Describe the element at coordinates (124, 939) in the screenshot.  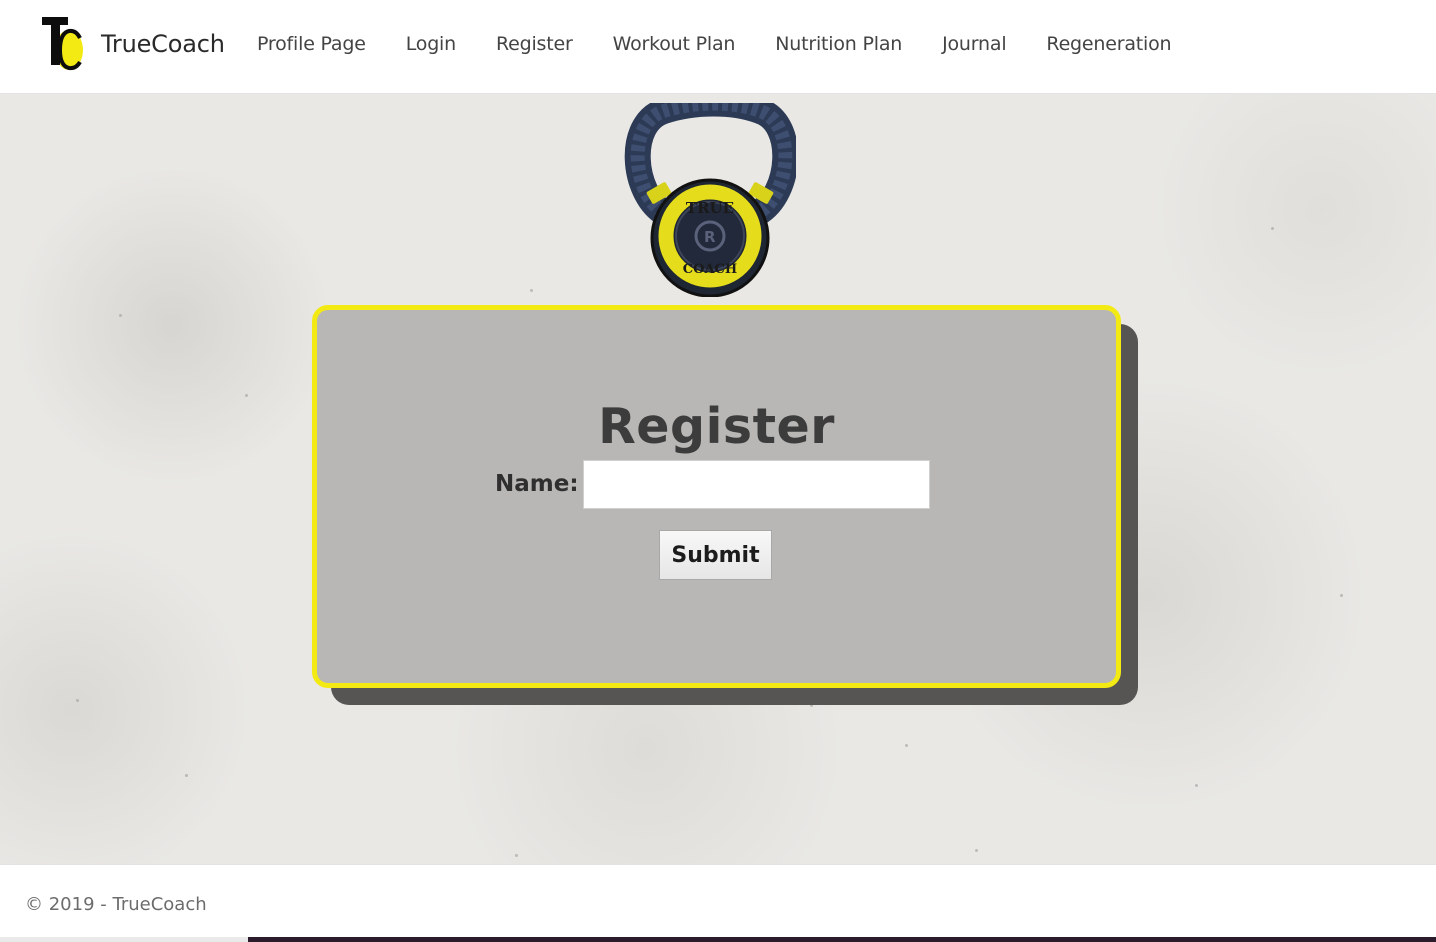
I see `bottom-strip-left` at that location.